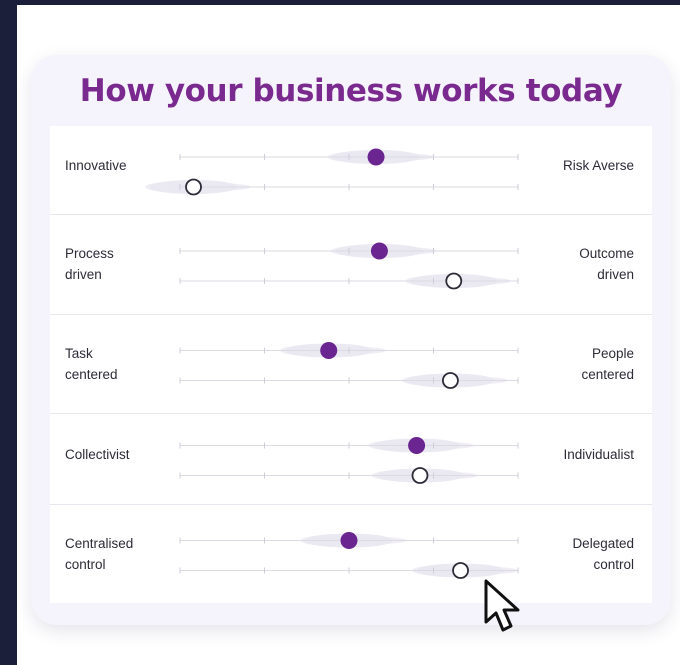  I want to click on spectrum-row: Task centered People centered, so click(351, 364).